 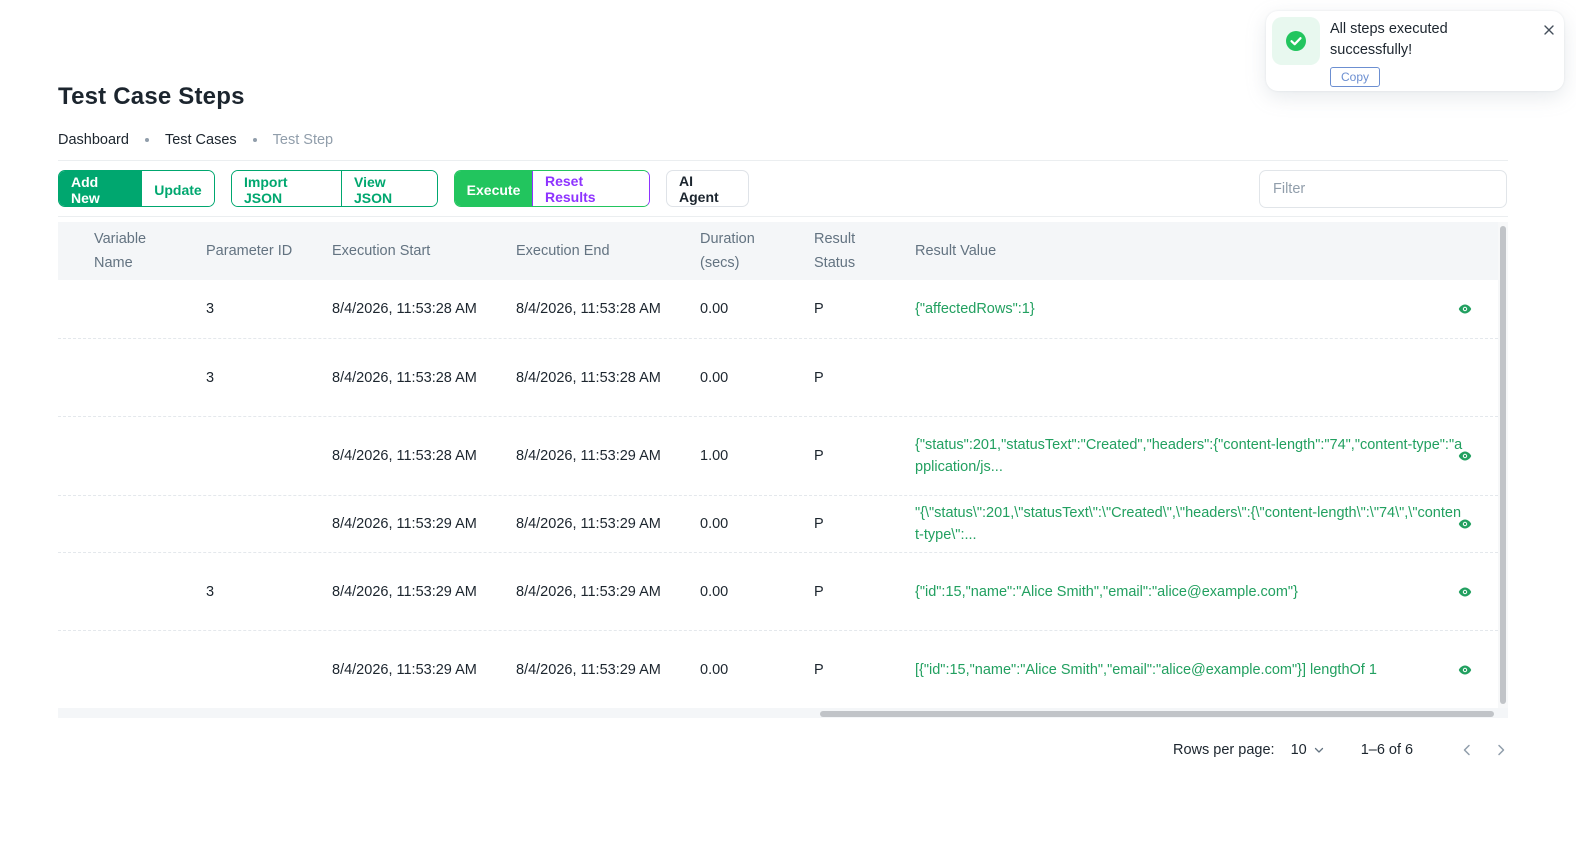 I want to click on column-header-execution-start: Execution Start, so click(x=412, y=251).